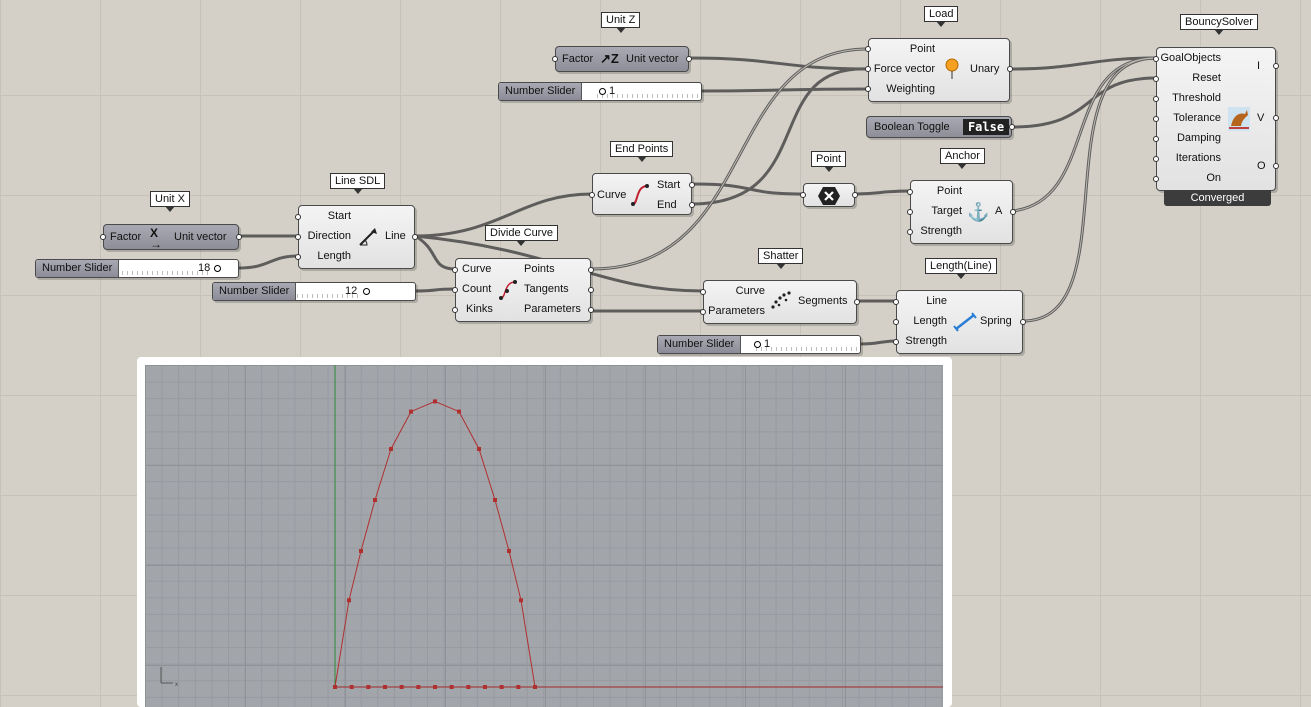 The height and width of the screenshot is (707, 1311). What do you see at coordinates (591, 310) in the screenshot?
I see `divide-curve-parameters-port` at bounding box center [591, 310].